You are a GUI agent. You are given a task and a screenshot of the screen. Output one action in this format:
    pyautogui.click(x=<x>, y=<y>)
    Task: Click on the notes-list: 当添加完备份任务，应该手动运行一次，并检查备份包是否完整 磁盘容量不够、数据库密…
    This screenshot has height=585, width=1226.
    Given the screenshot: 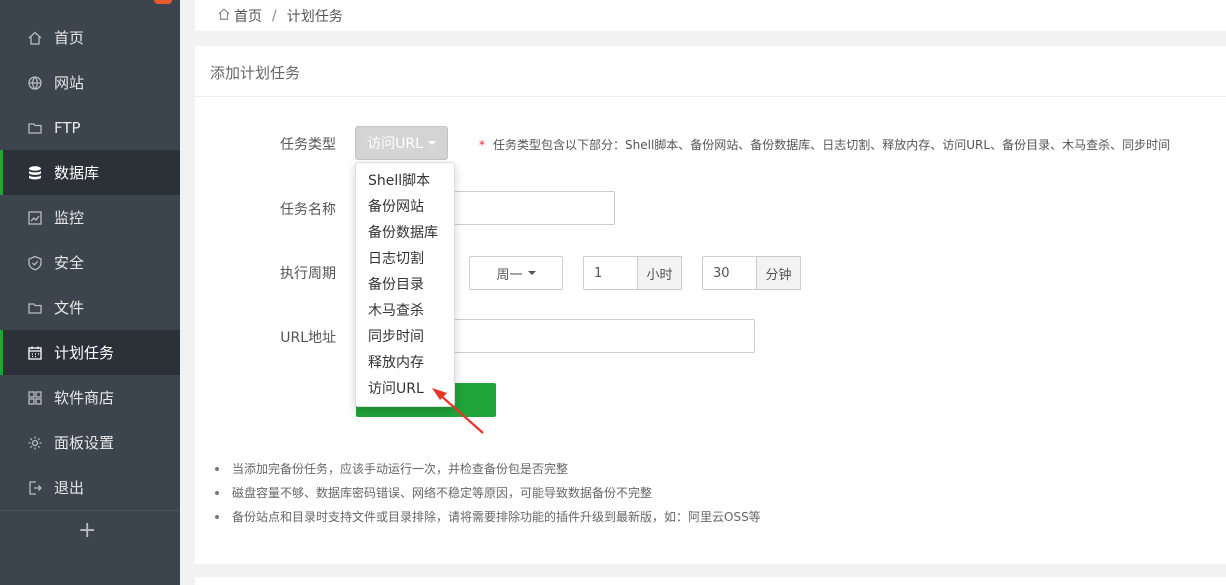 What is the action you would take?
    pyautogui.click(x=488, y=496)
    